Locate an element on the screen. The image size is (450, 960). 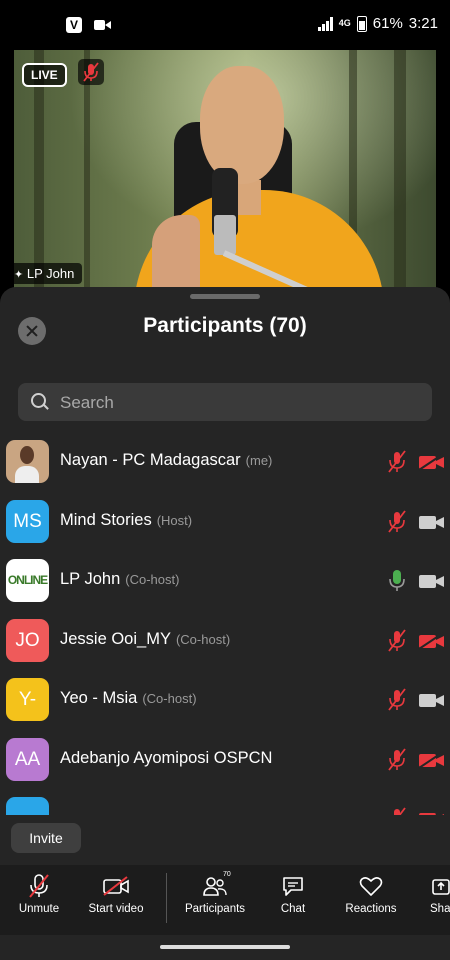
toolbar-divider is located at coordinates (166, 898).